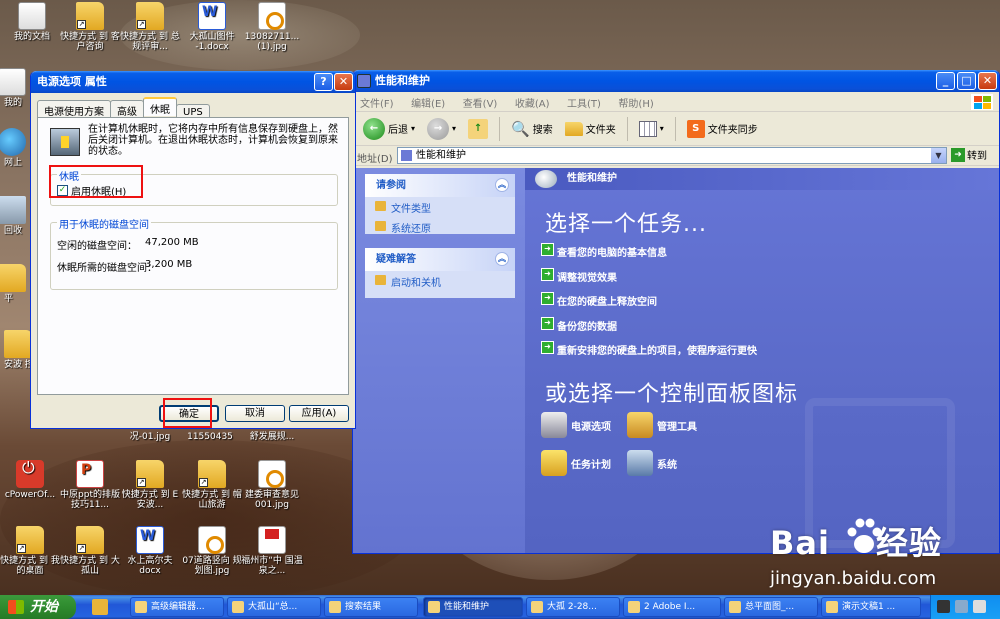 The height and width of the screenshot is (619, 1000). I want to click on desktop-icon-review-jpg: 建委审查意见 001.jpg, so click(272, 485).